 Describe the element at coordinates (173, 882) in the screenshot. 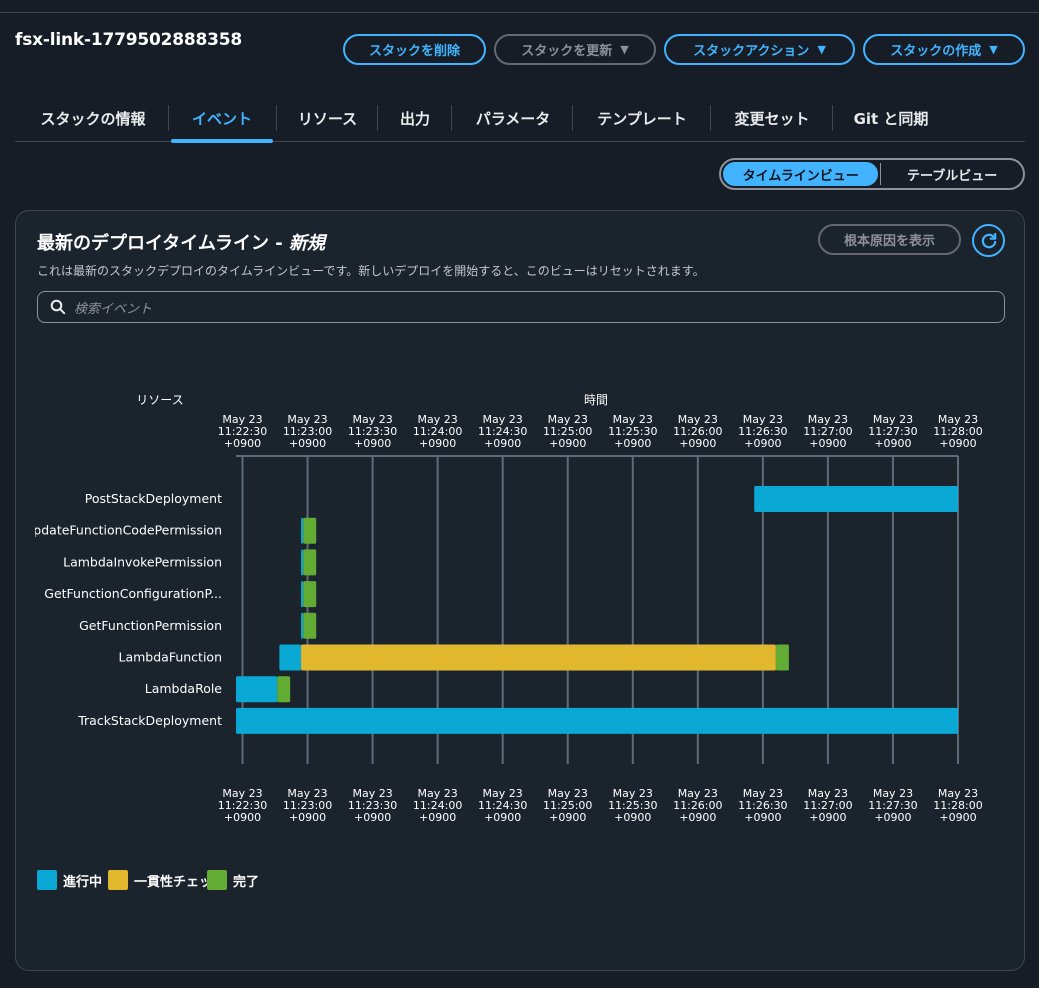

I see `legend-label-consistency-check: 一貫性チェック` at that location.